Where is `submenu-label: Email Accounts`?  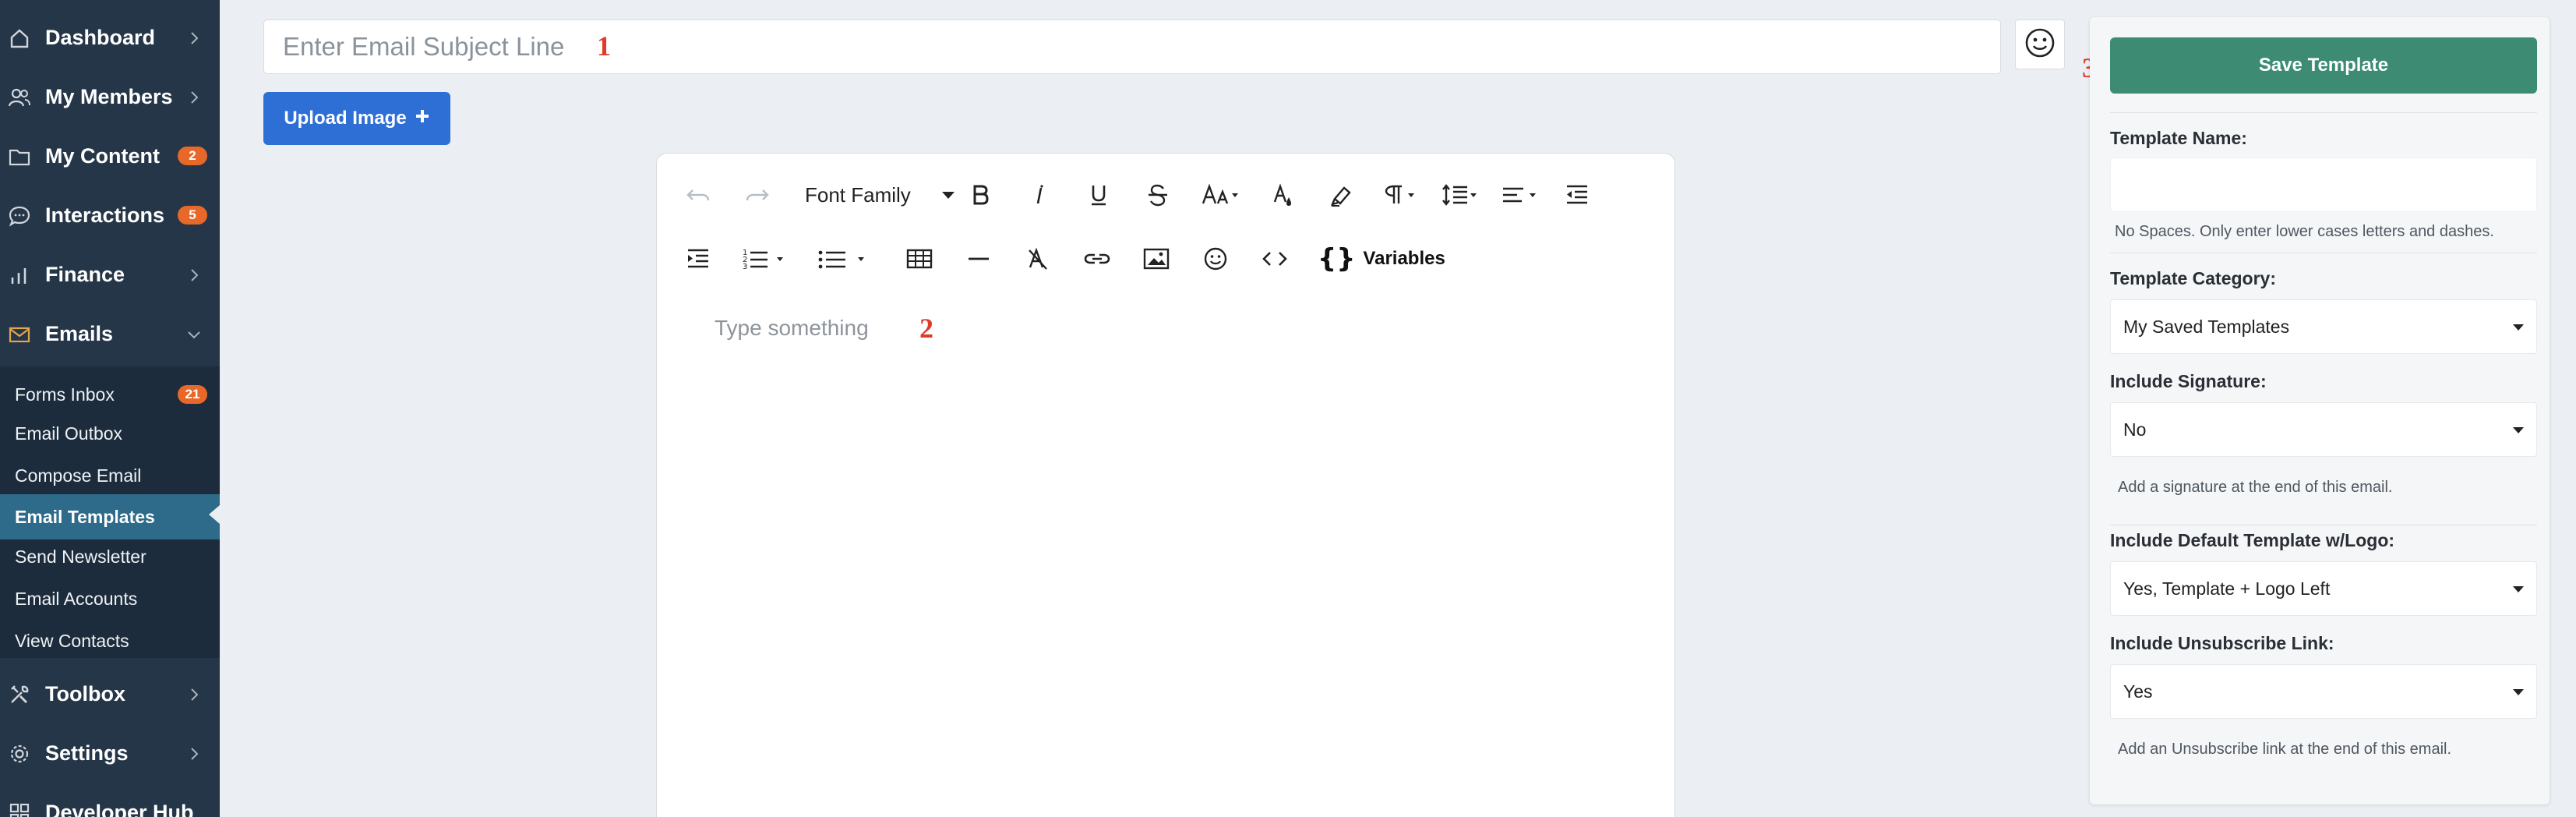
submenu-label: Email Accounts is located at coordinates (76, 598).